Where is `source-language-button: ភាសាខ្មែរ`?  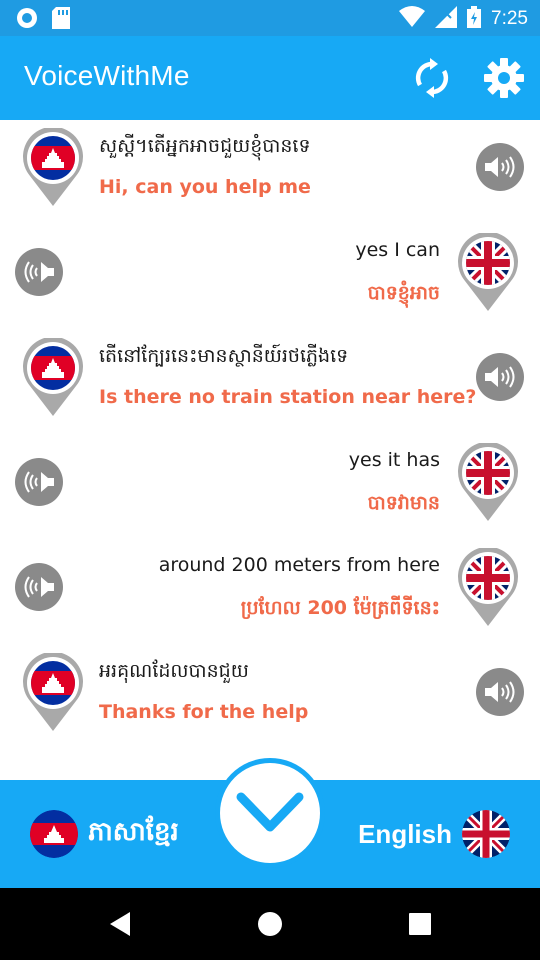
source-language-button: ភាសាខ្មែរ is located at coordinates (104, 834).